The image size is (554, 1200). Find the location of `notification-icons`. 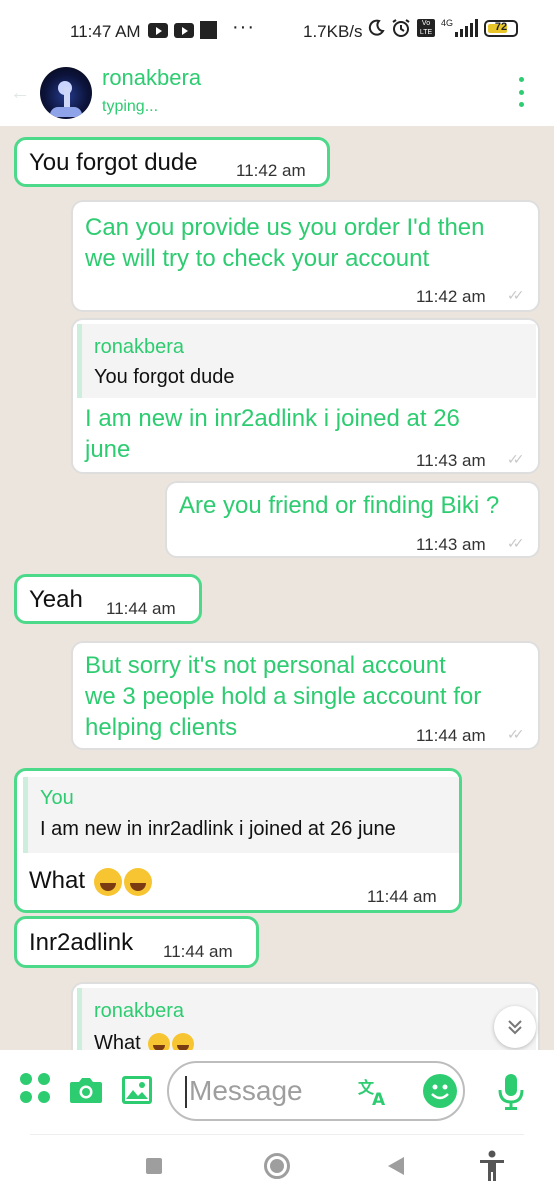

notification-icons is located at coordinates (182, 30).